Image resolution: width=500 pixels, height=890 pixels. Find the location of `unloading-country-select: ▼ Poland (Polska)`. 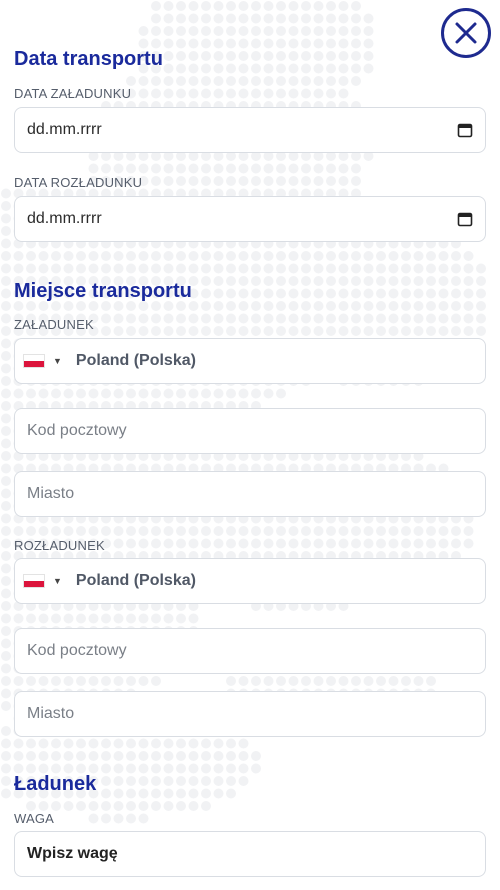

unloading-country-select: ▼ Poland (Polska) is located at coordinates (250, 581).